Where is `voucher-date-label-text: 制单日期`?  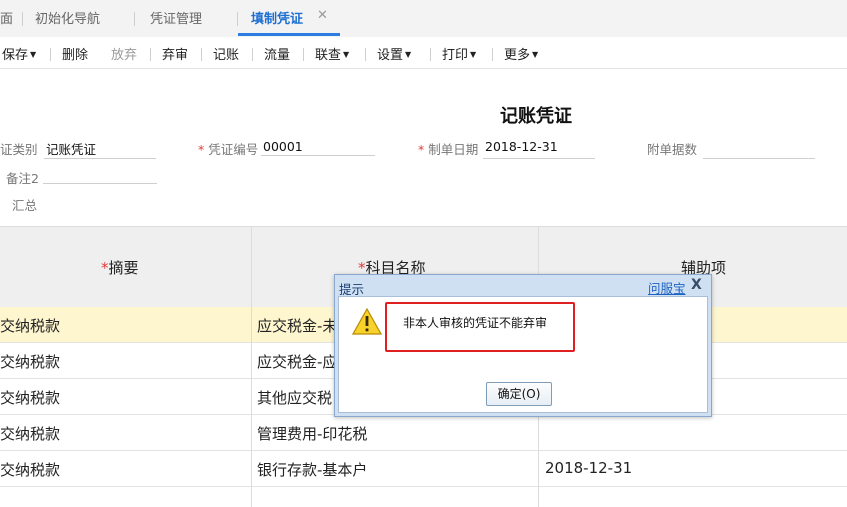
voucher-date-label-text: 制单日期 is located at coordinates (453, 149).